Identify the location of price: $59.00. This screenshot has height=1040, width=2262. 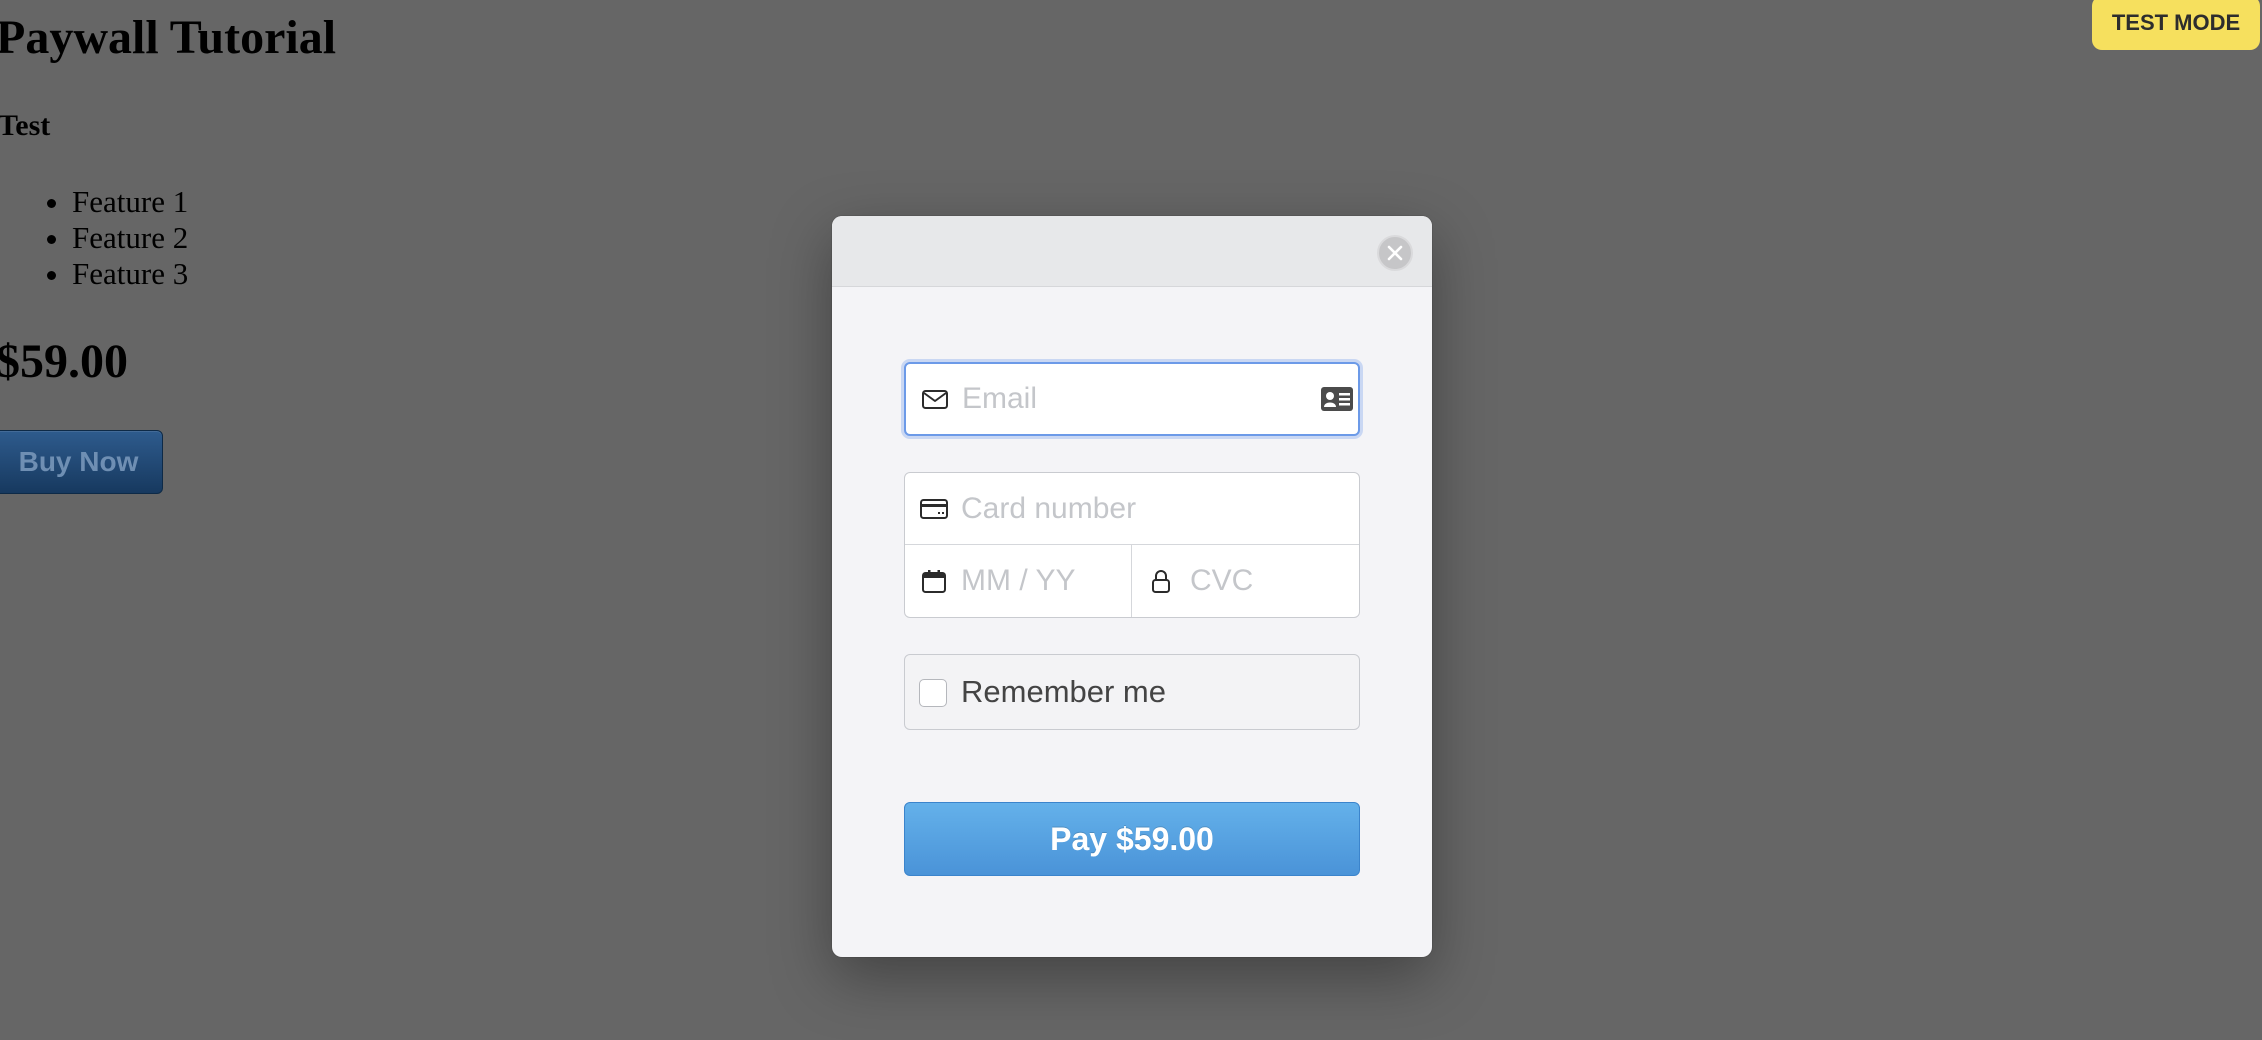
(64, 361).